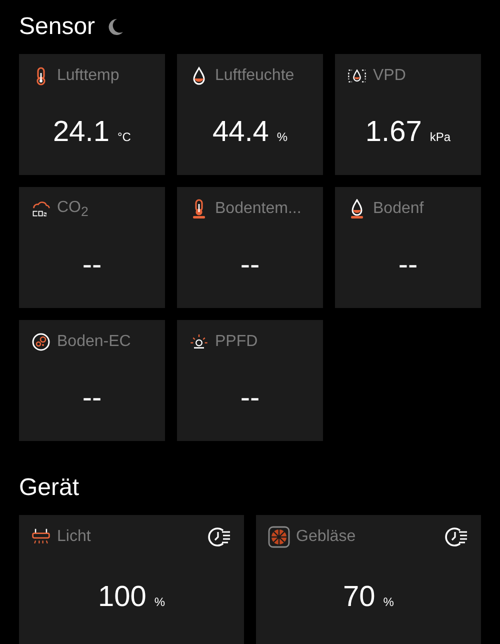 The image size is (500, 644). I want to click on sensor-card: Luftfeuchte 44.4 %, so click(250, 114).